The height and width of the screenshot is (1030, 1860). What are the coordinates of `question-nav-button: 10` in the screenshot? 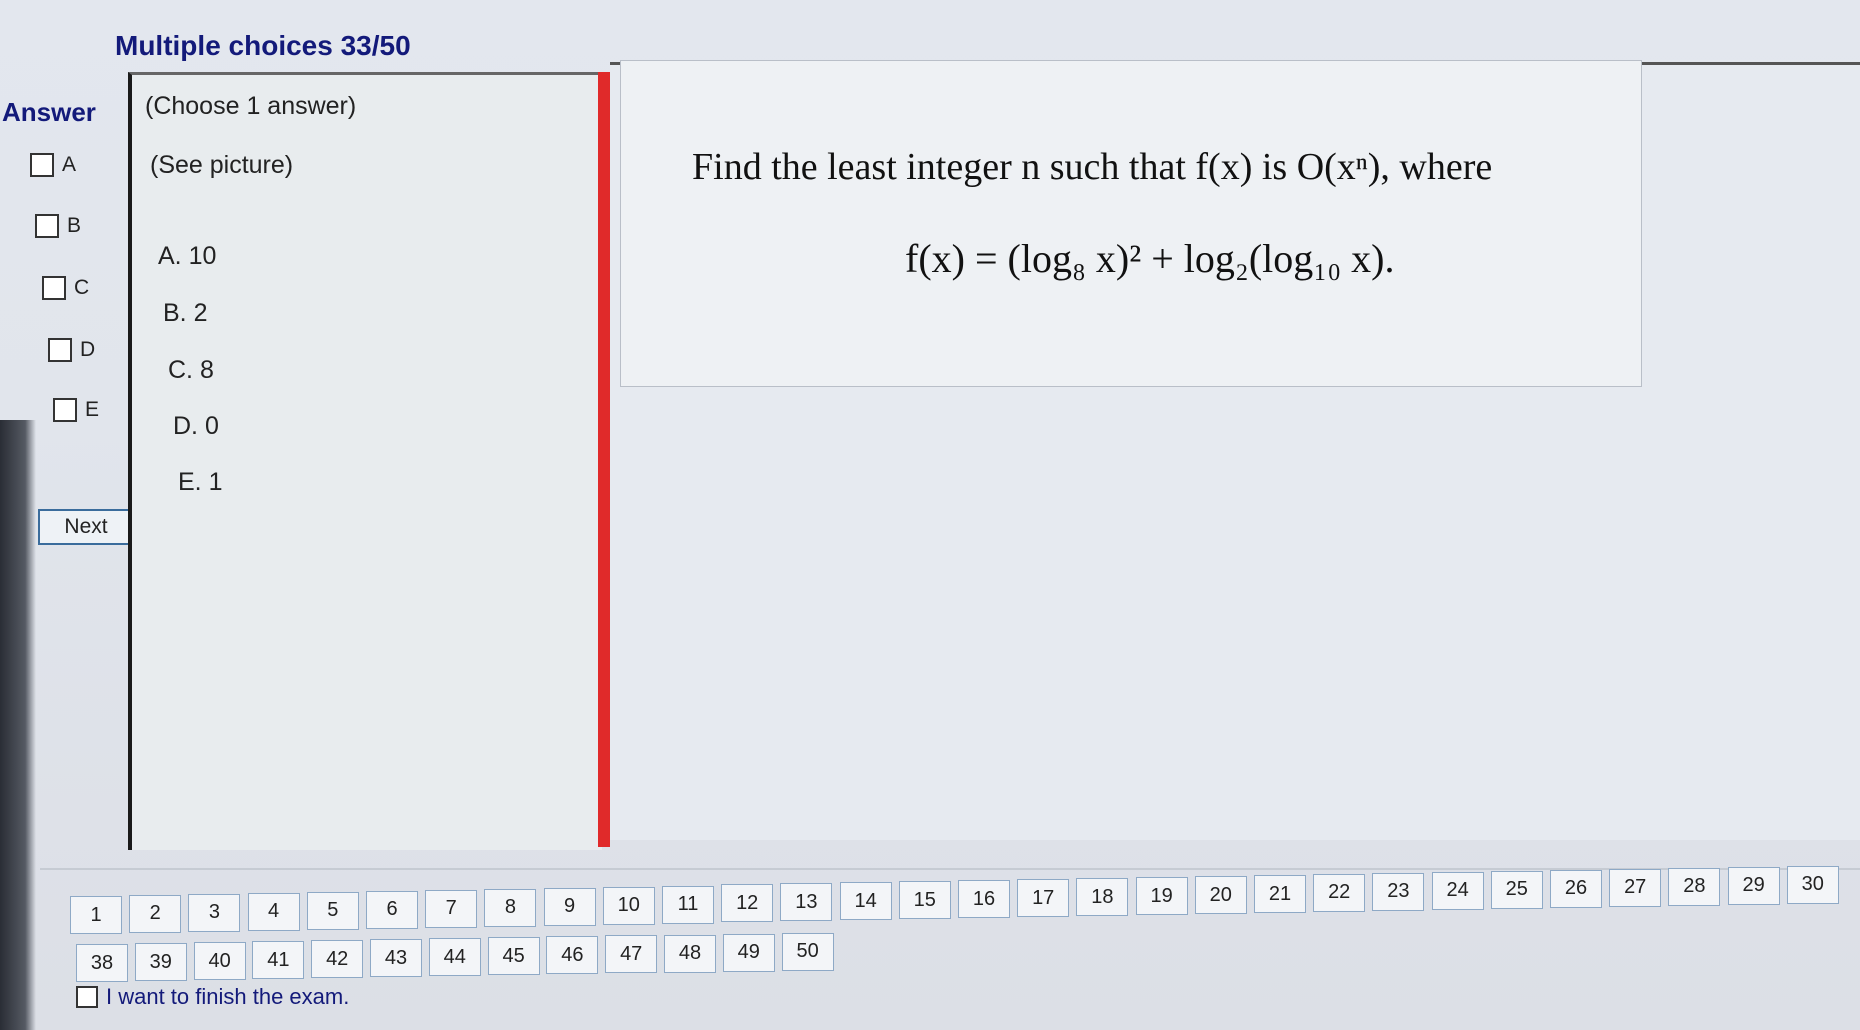 It's located at (628, 905).